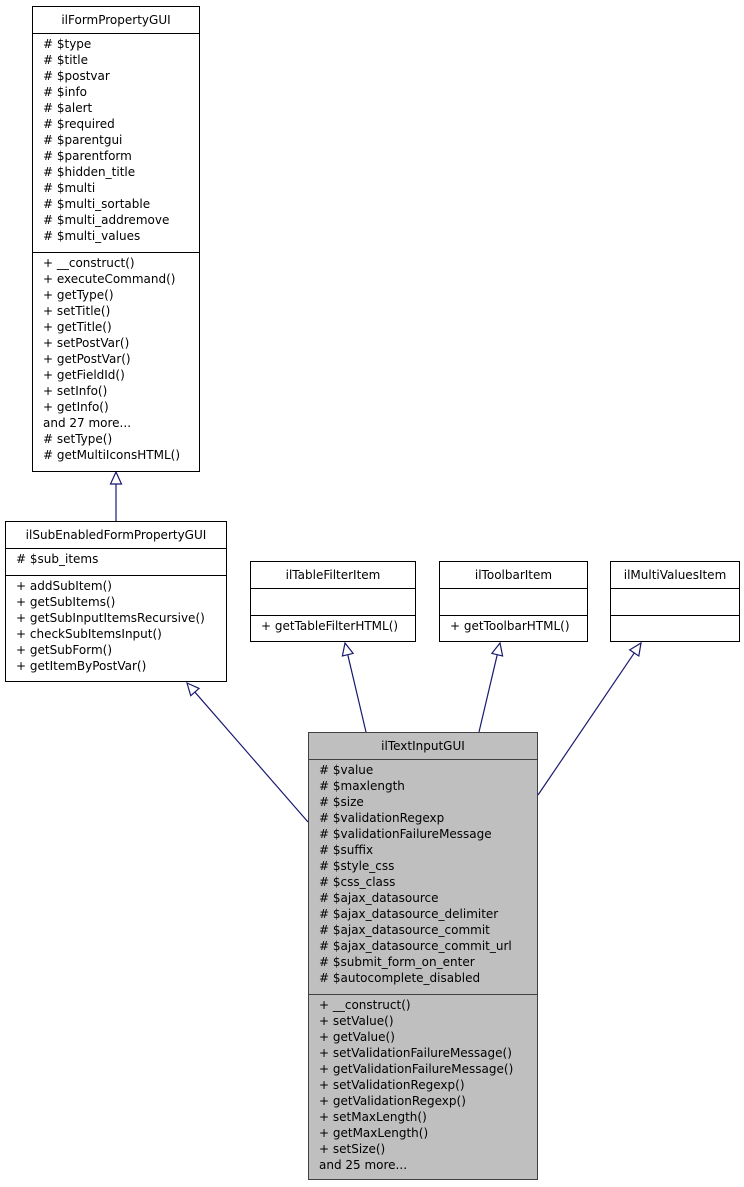 The image size is (744, 1187). What do you see at coordinates (346, 770) in the screenshot?
I see `attribute: # $value` at bounding box center [346, 770].